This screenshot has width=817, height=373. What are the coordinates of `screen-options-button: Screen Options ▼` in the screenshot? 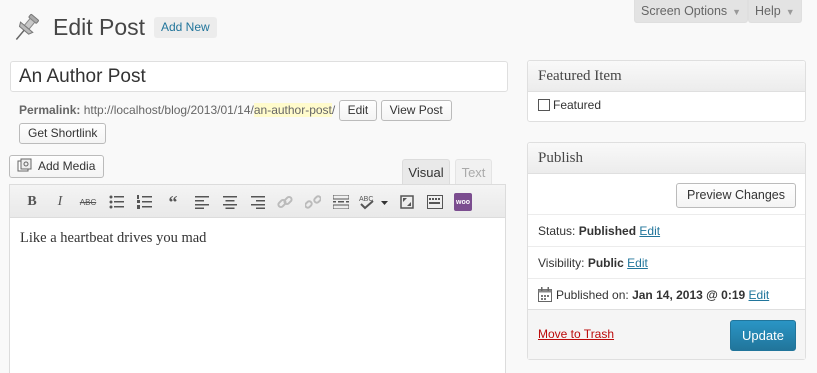 It's located at (691, 11).